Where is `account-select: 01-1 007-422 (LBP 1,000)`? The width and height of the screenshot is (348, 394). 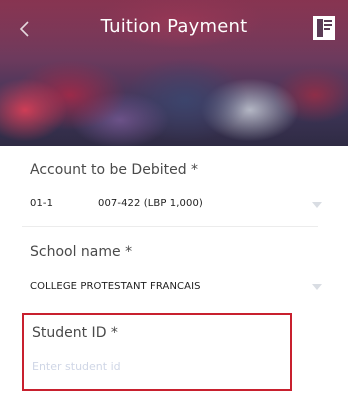 account-select: 01-1 007-422 (LBP 1,000) is located at coordinates (174, 204).